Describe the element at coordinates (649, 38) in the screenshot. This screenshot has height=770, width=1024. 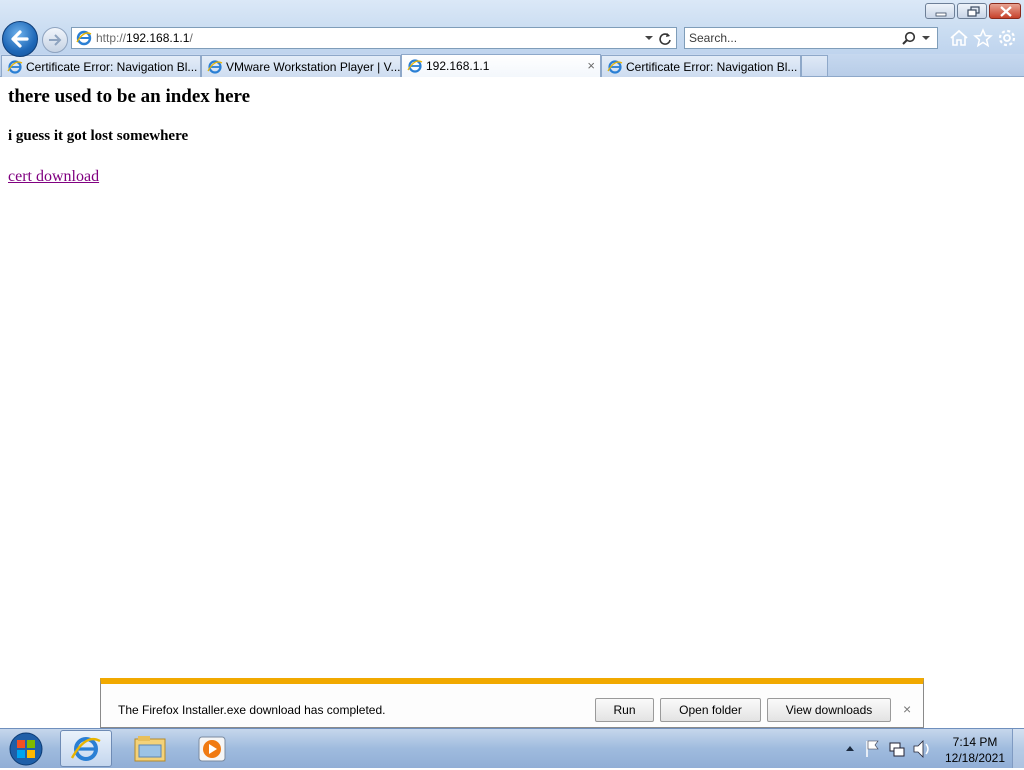
I see `dropdown-arrow-icon` at that location.